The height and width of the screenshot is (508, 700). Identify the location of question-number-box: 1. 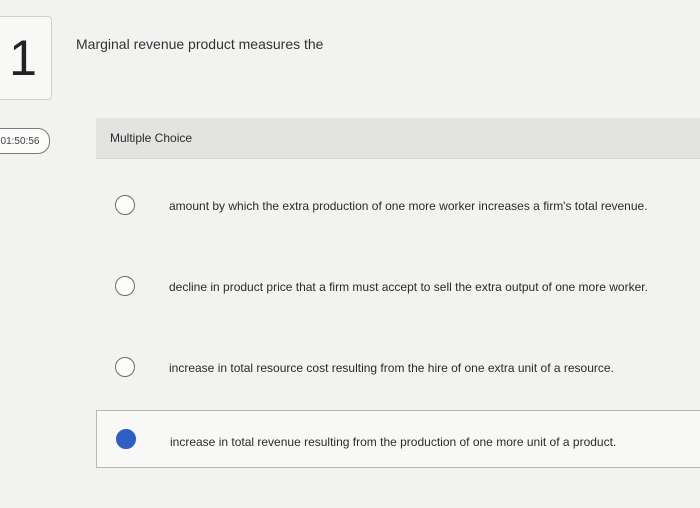
(26, 58).